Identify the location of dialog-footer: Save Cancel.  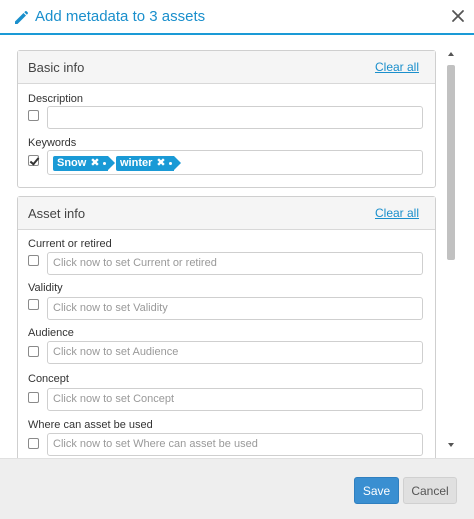
(237, 488).